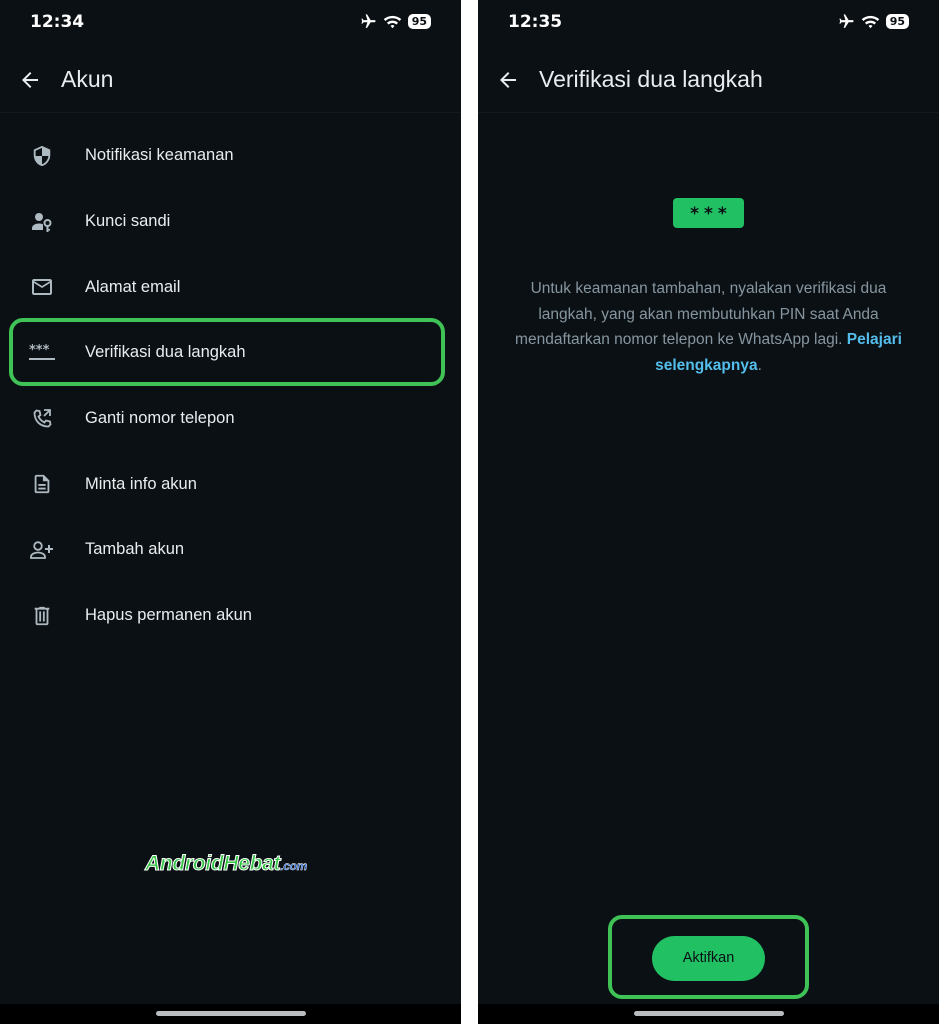  I want to click on two-step-icon: ***, so click(42, 353).